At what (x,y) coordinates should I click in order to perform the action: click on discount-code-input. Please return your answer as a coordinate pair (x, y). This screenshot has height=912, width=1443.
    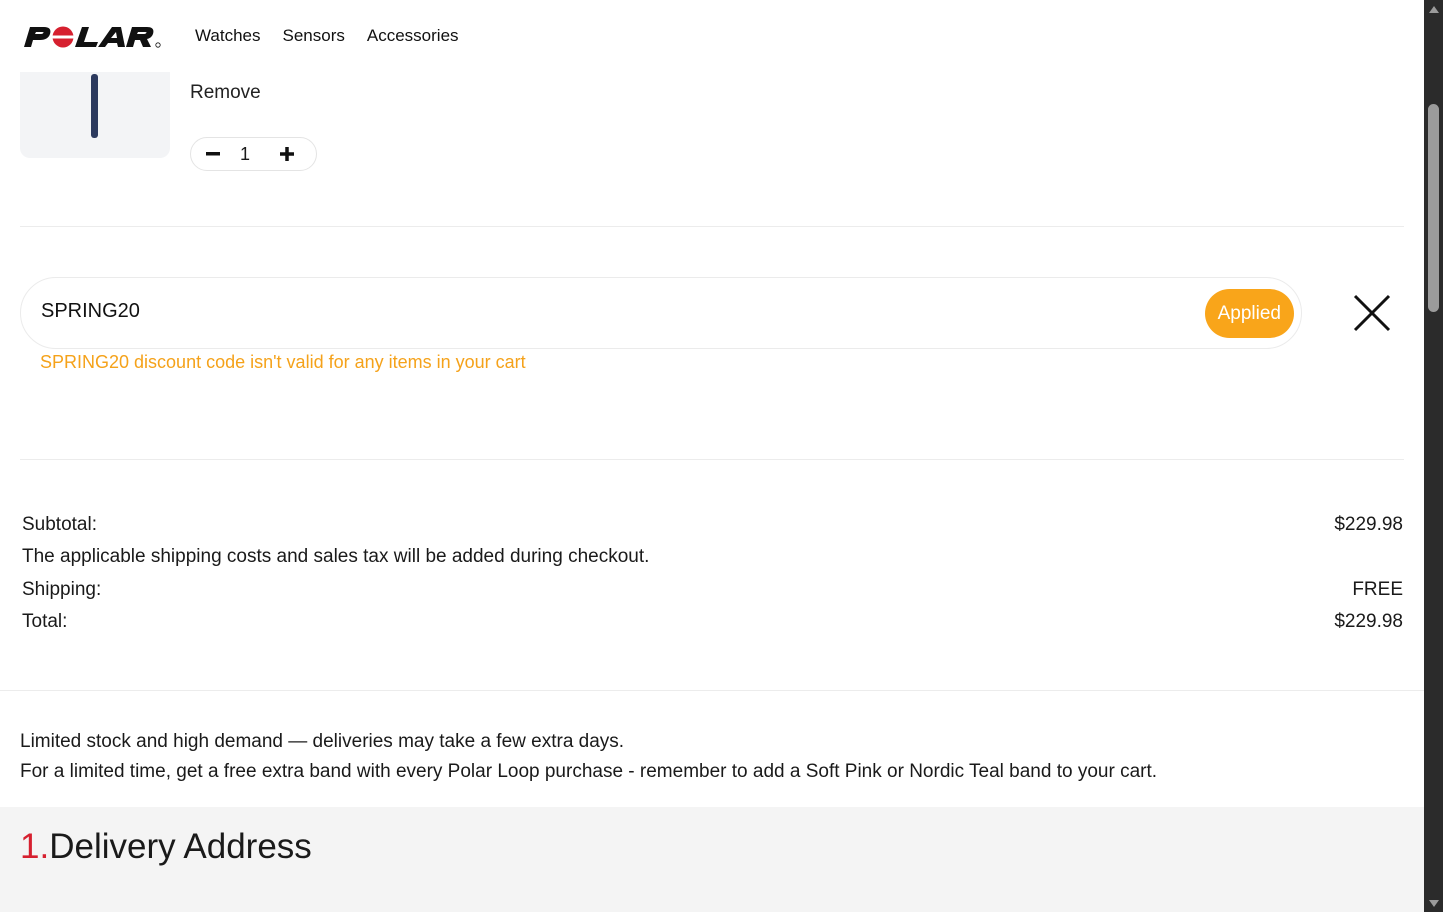
    Looking at the image, I should click on (441, 311).